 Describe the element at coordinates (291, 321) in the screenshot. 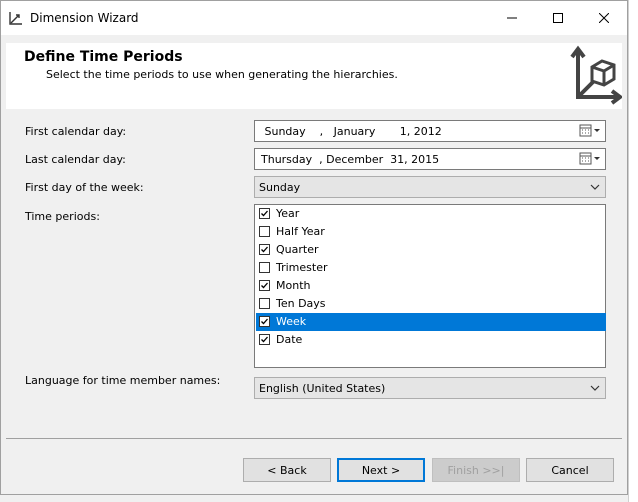

I see `list-item-label: Week` at that location.